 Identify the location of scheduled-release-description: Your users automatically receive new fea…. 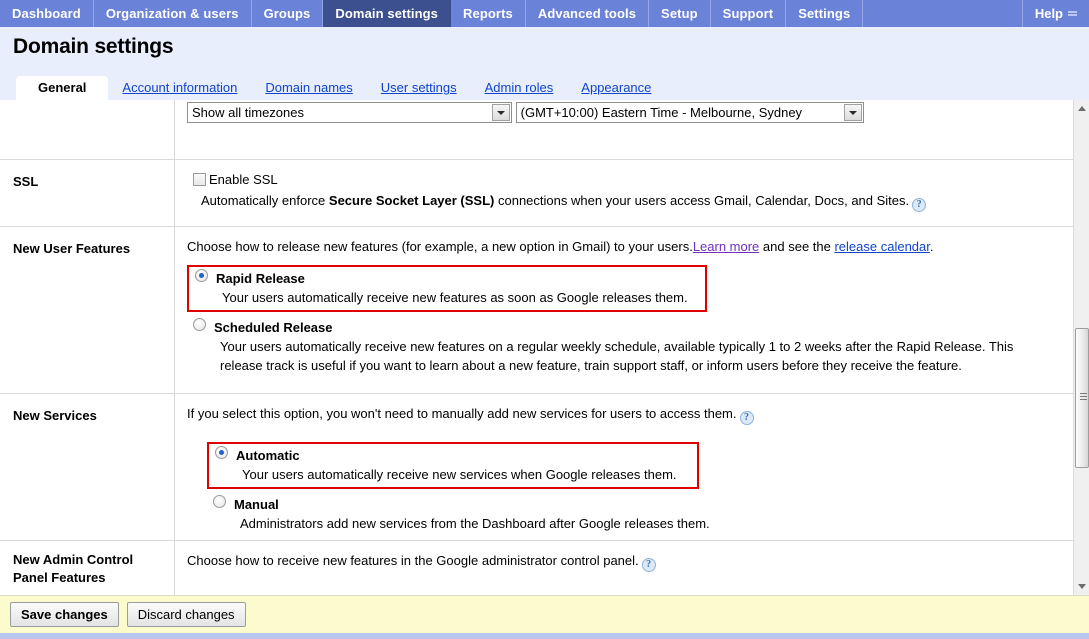
(617, 356).